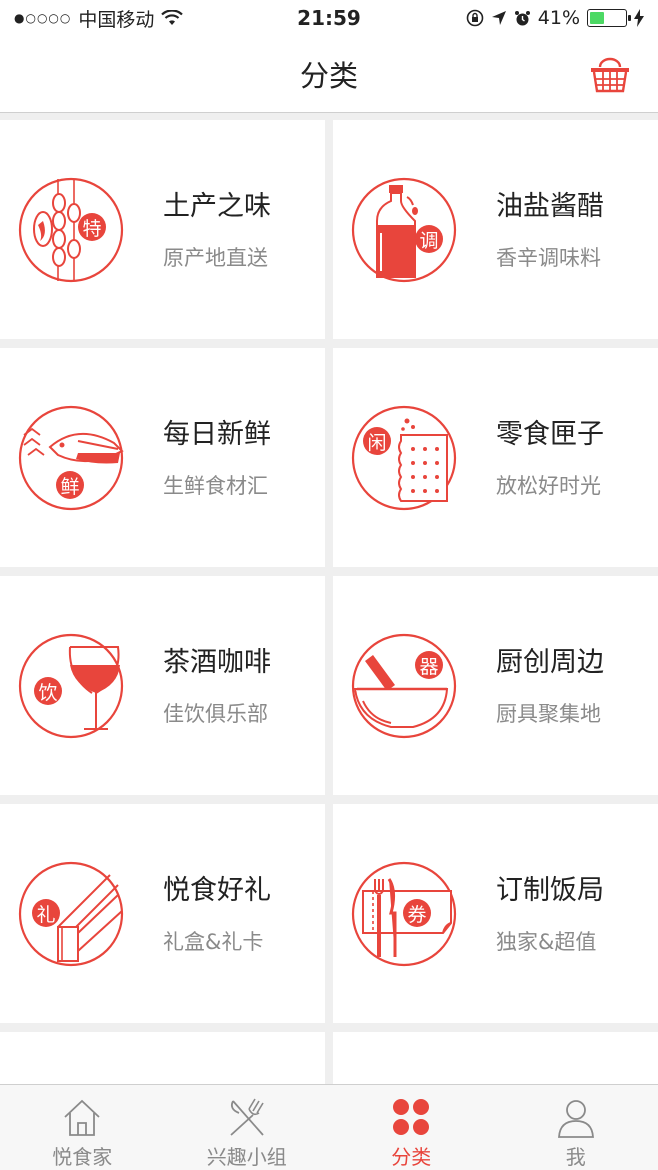 Image resolution: width=658 pixels, height=1170 pixels. Describe the element at coordinates (172, 17) in the screenshot. I see `wifi-icon` at that location.